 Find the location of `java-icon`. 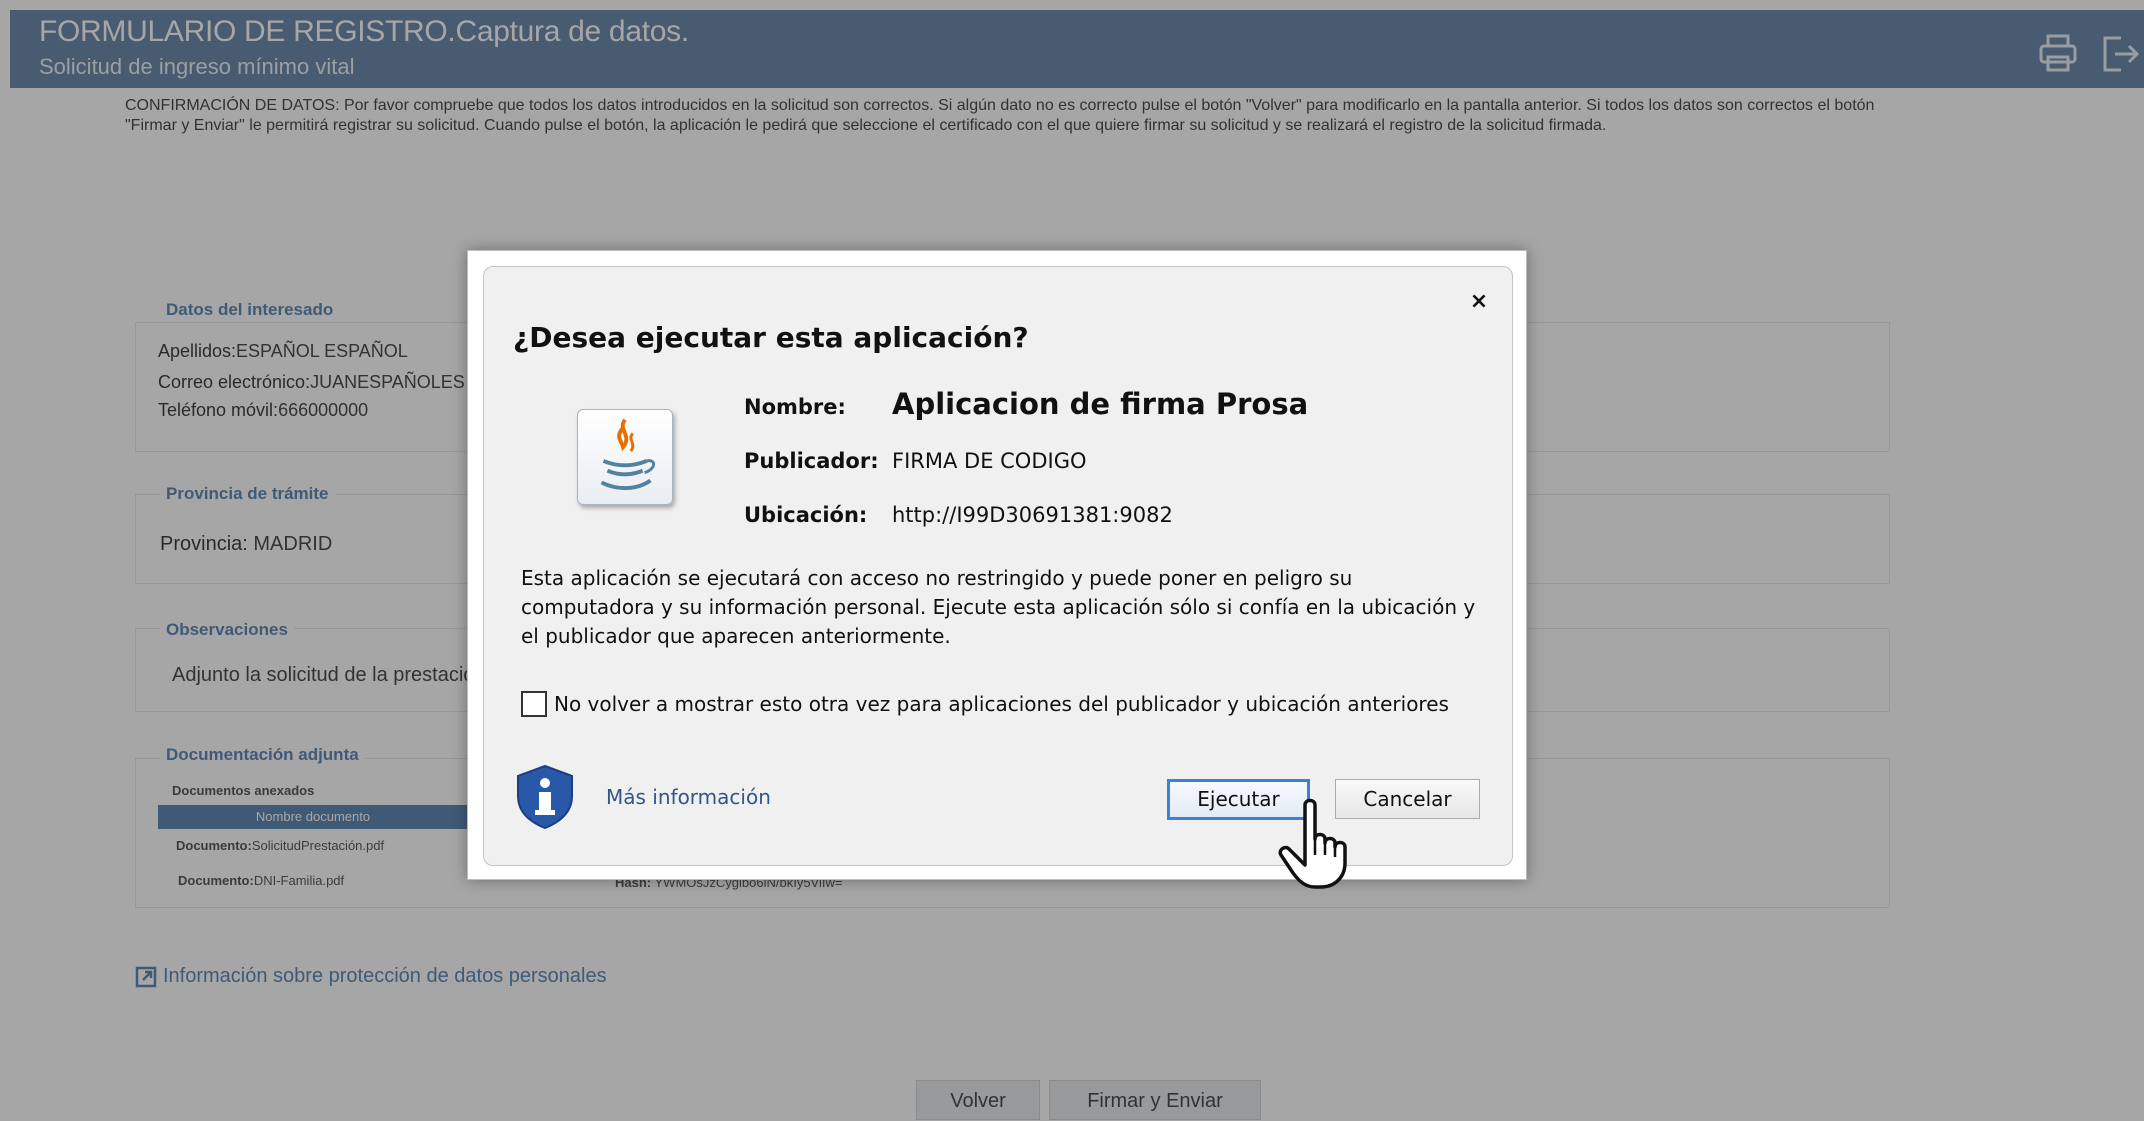

java-icon is located at coordinates (625, 457).